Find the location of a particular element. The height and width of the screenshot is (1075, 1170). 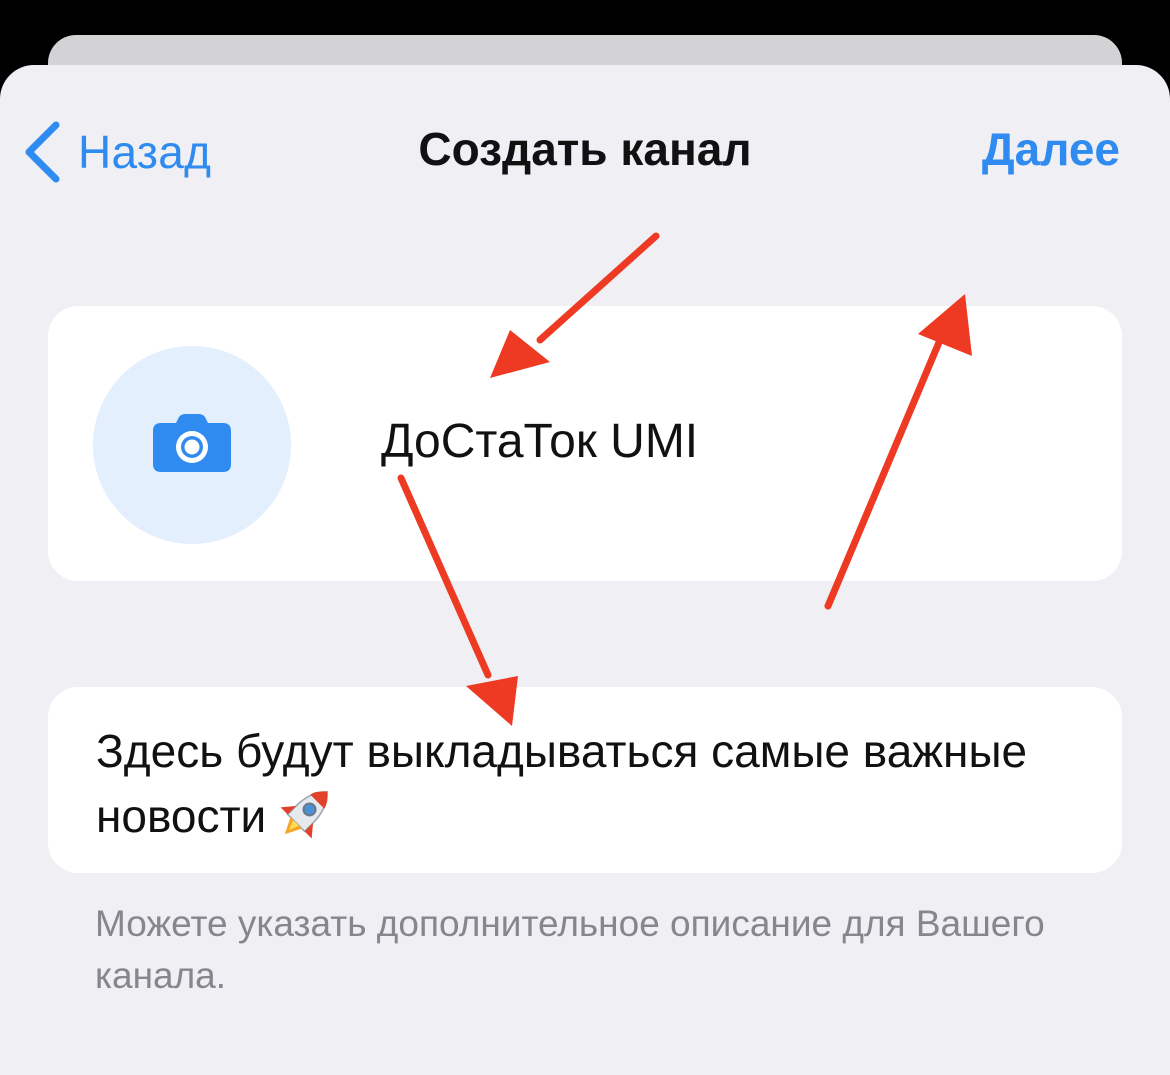

next-button: Далее is located at coordinates (1051, 149).